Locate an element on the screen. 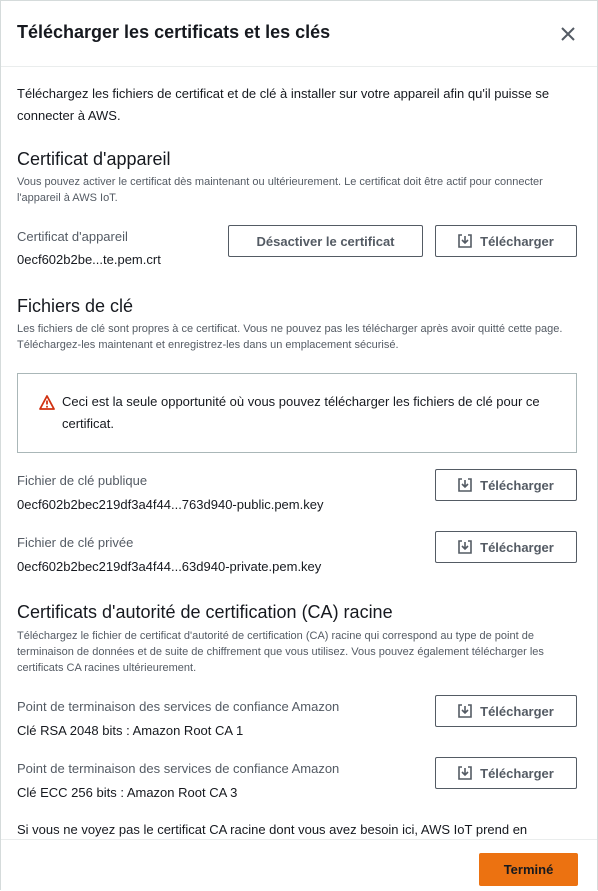 The image size is (598, 891). deactivate-certificate-label: Désactiver le certificat is located at coordinates (325, 241).